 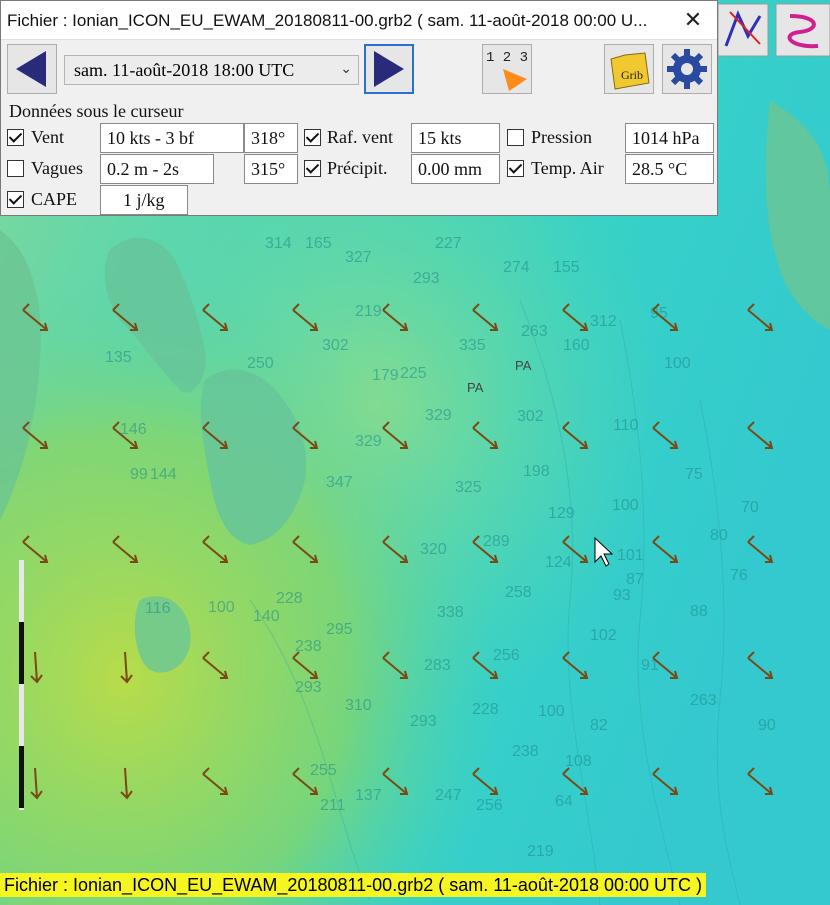 I want to click on settings-button, so click(x=687, y=69).